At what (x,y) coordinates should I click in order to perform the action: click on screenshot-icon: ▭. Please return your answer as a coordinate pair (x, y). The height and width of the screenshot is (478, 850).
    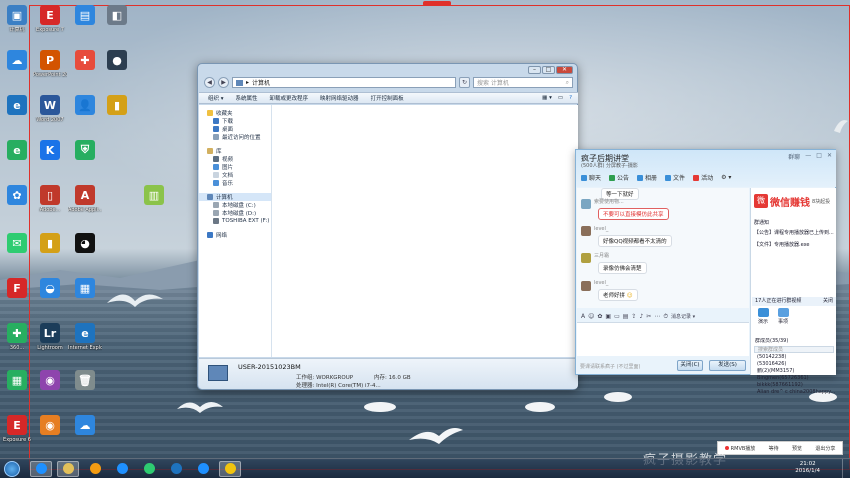
    Looking at the image, I should click on (617, 316).